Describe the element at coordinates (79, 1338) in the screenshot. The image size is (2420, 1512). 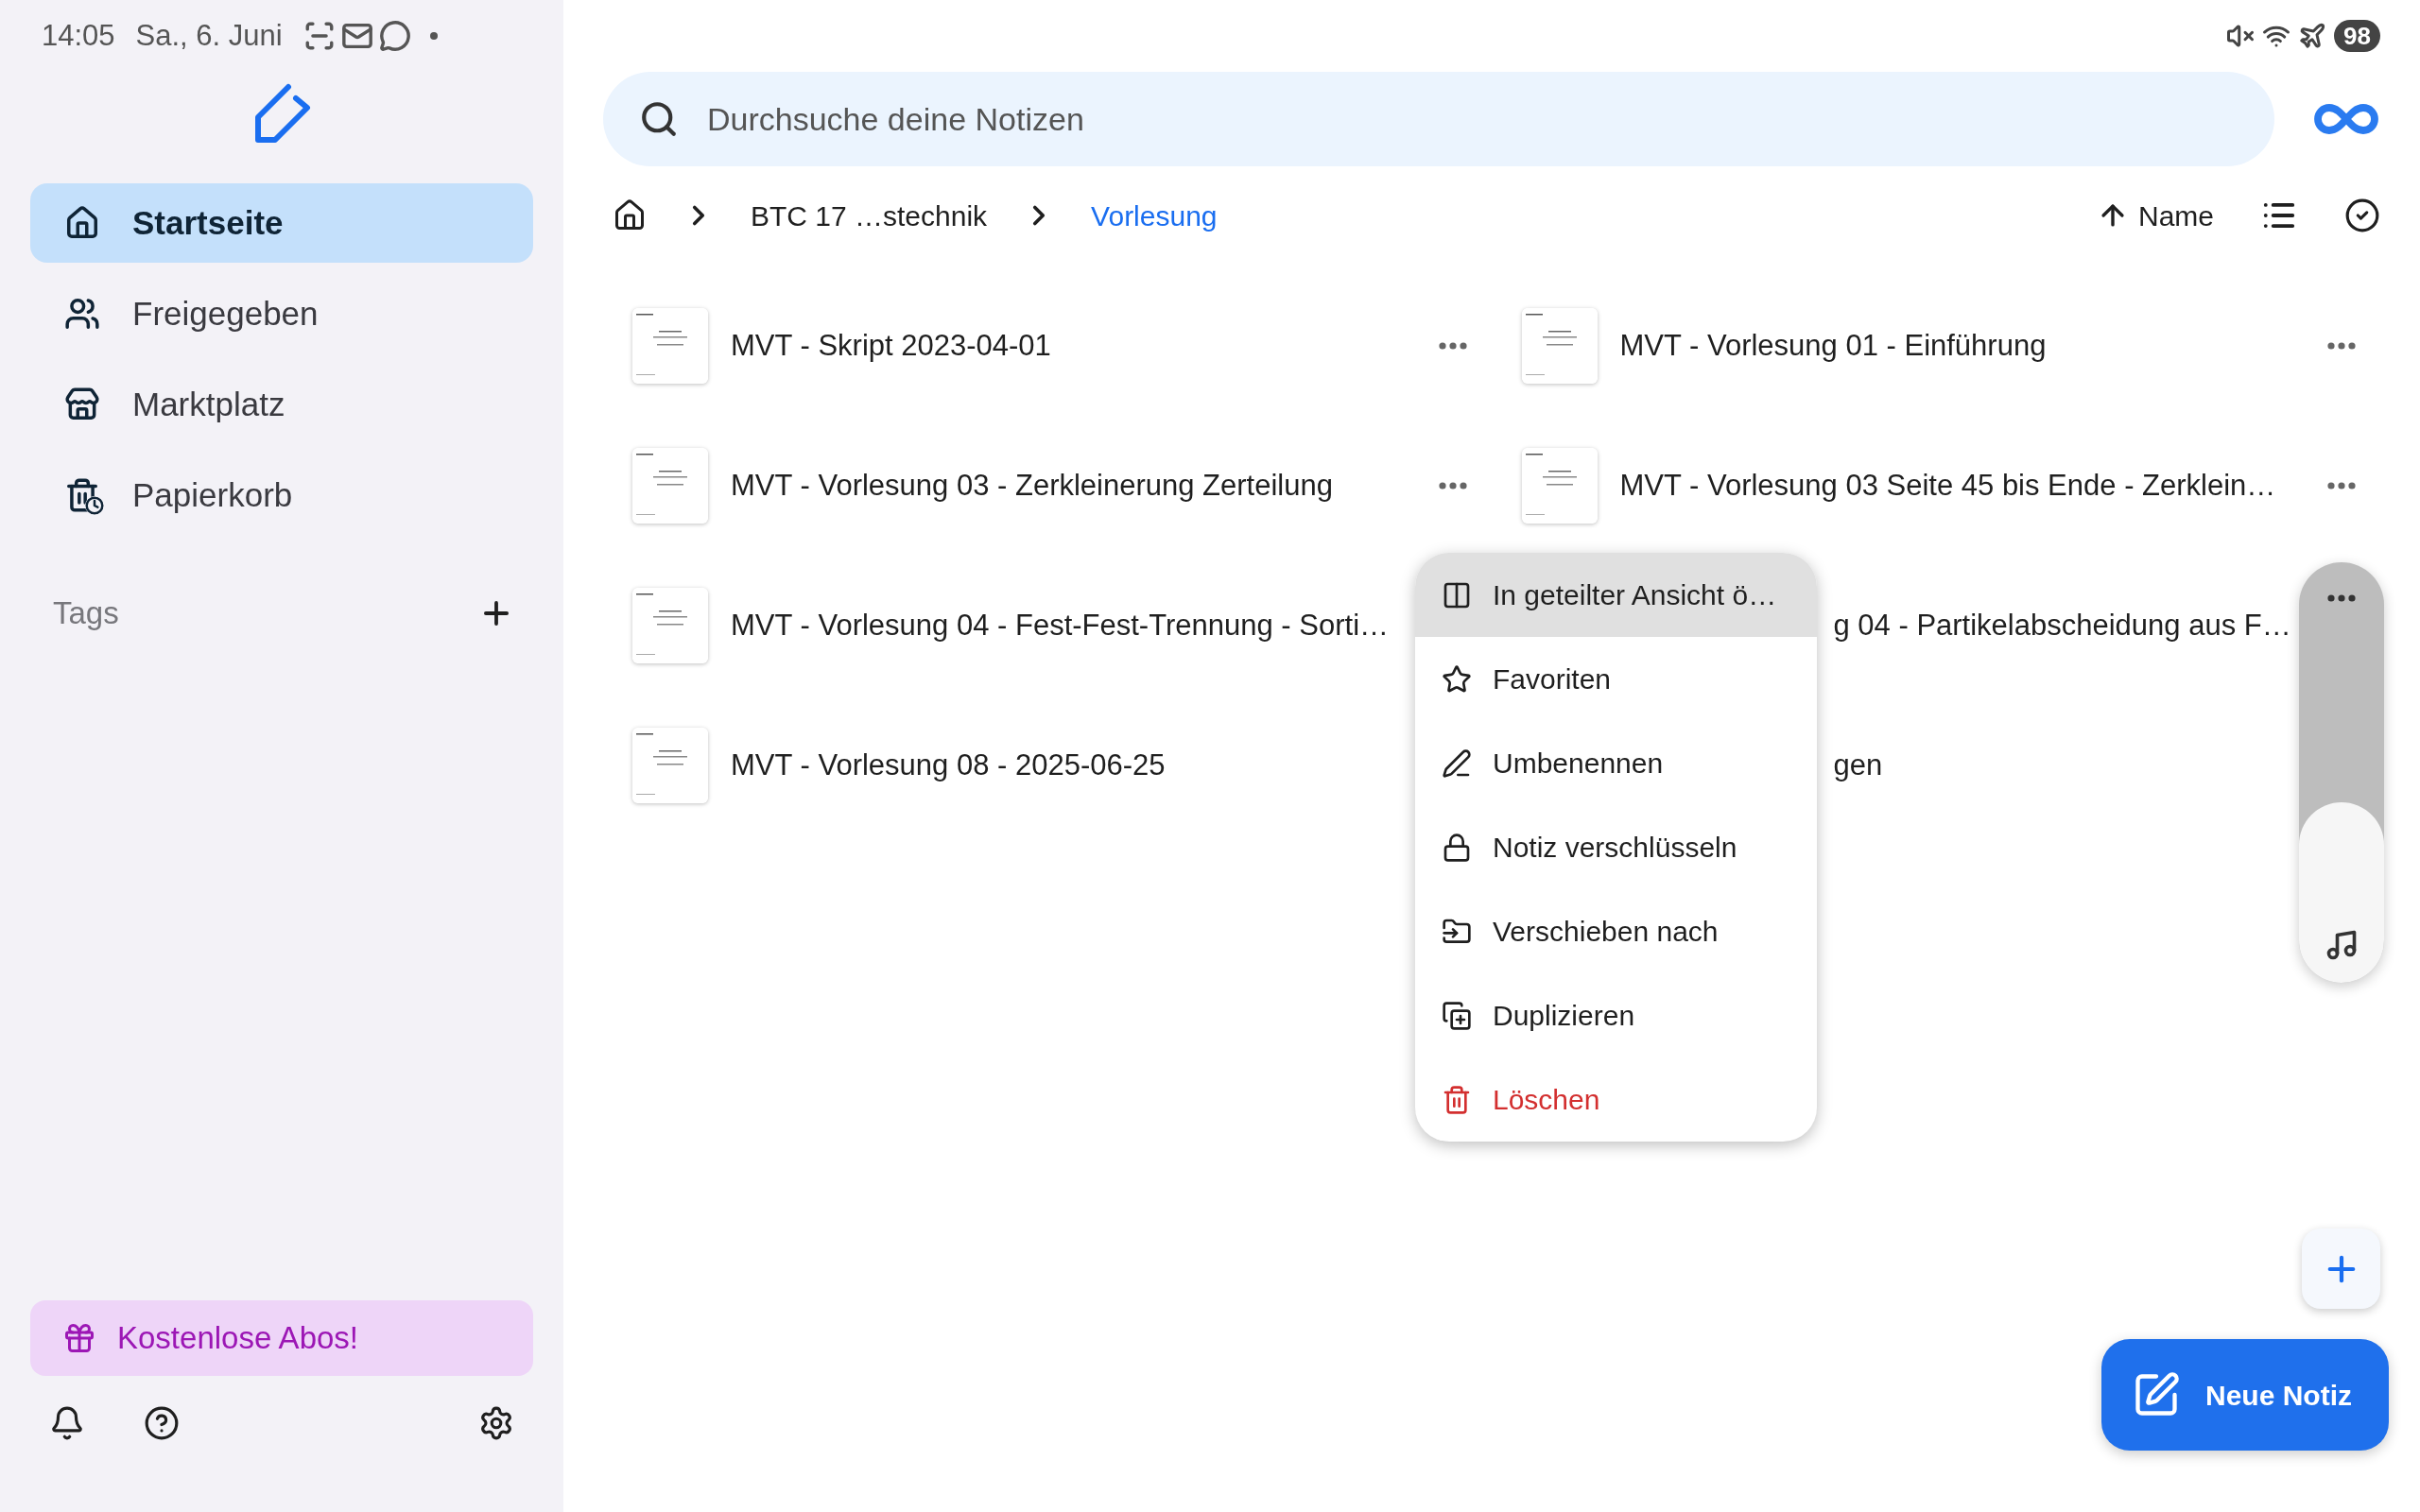
I see `gift-icon` at that location.